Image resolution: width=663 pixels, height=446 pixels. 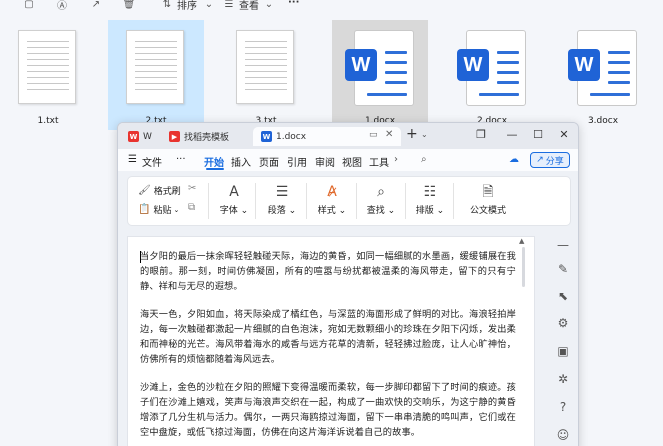 What do you see at coordinates (481, 134) in the screenshot?
I see `restore-window-icon: ❐` at bounding box center [481, 134].